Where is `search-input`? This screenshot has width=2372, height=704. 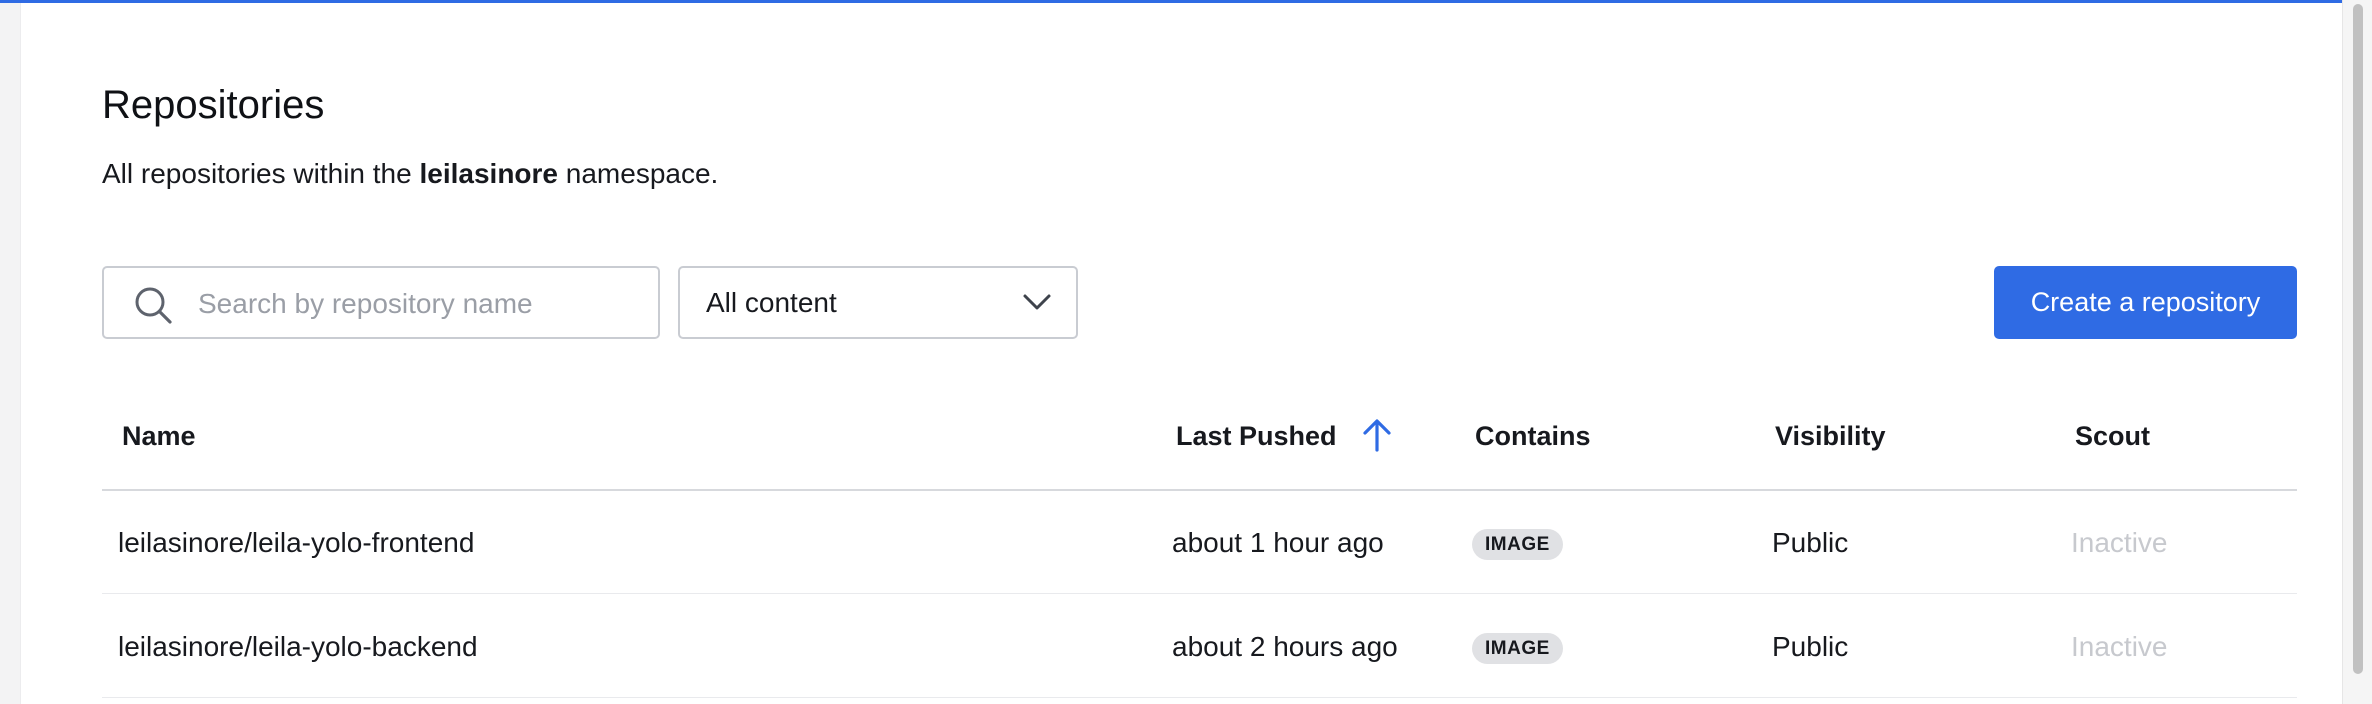
search-input is located at coordinates (418, 304).